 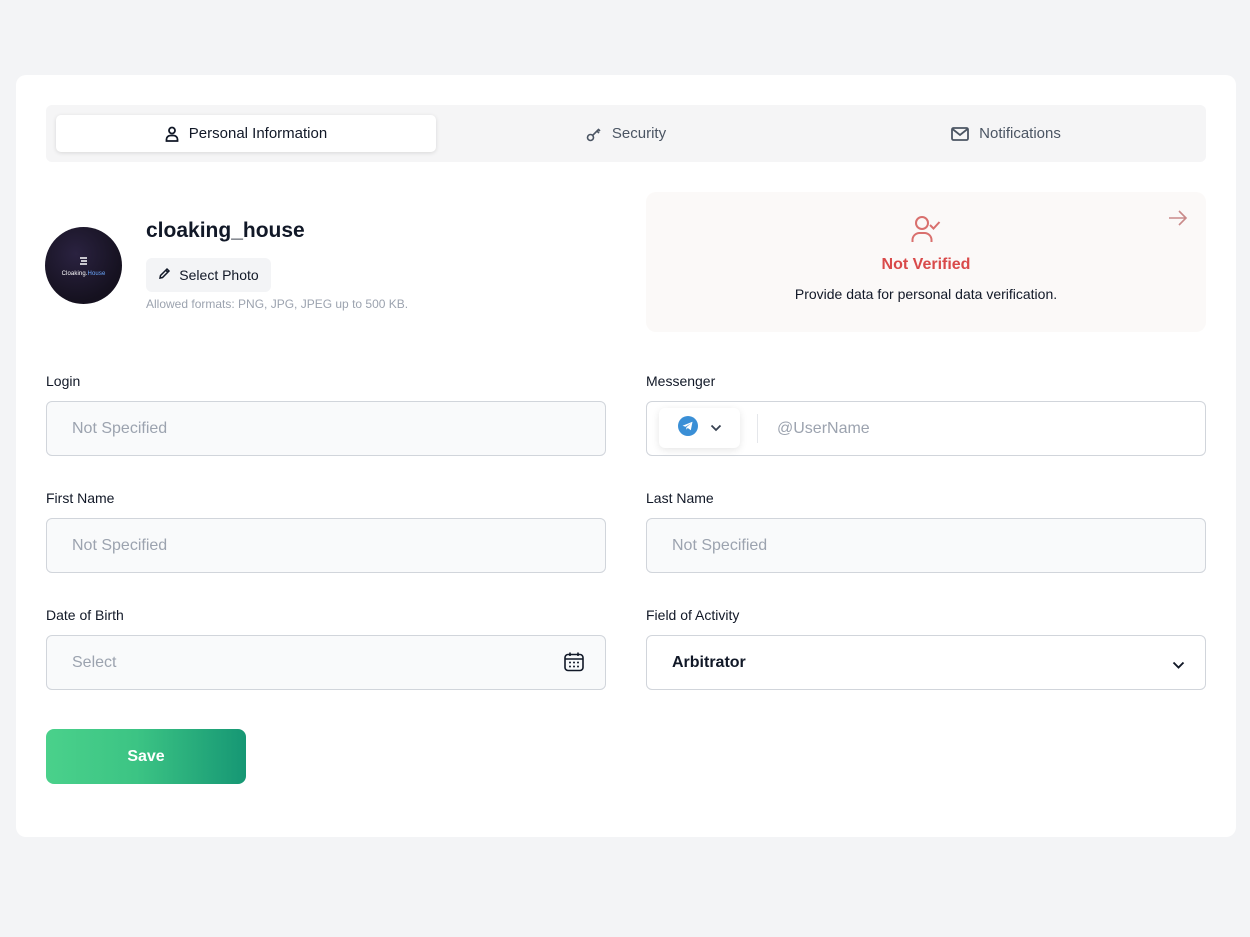 I want to click on logo-icon, so click(x=83, y=260).